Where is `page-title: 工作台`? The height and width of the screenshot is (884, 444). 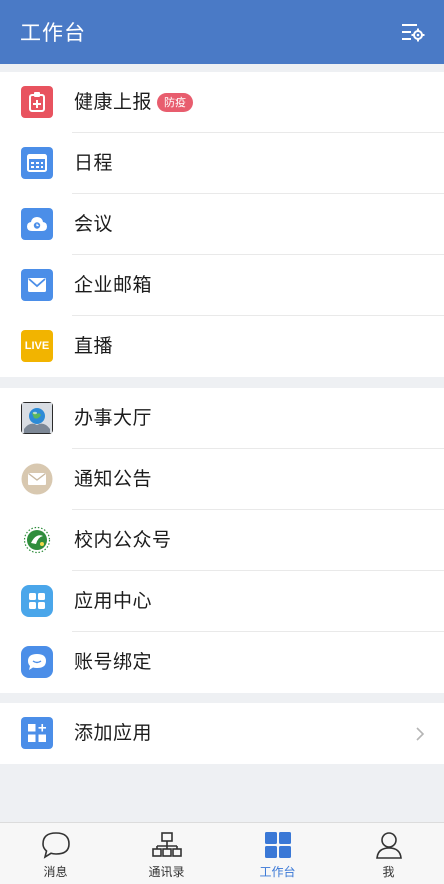 page-title: 工作台 is located at coordinates (53, 33).